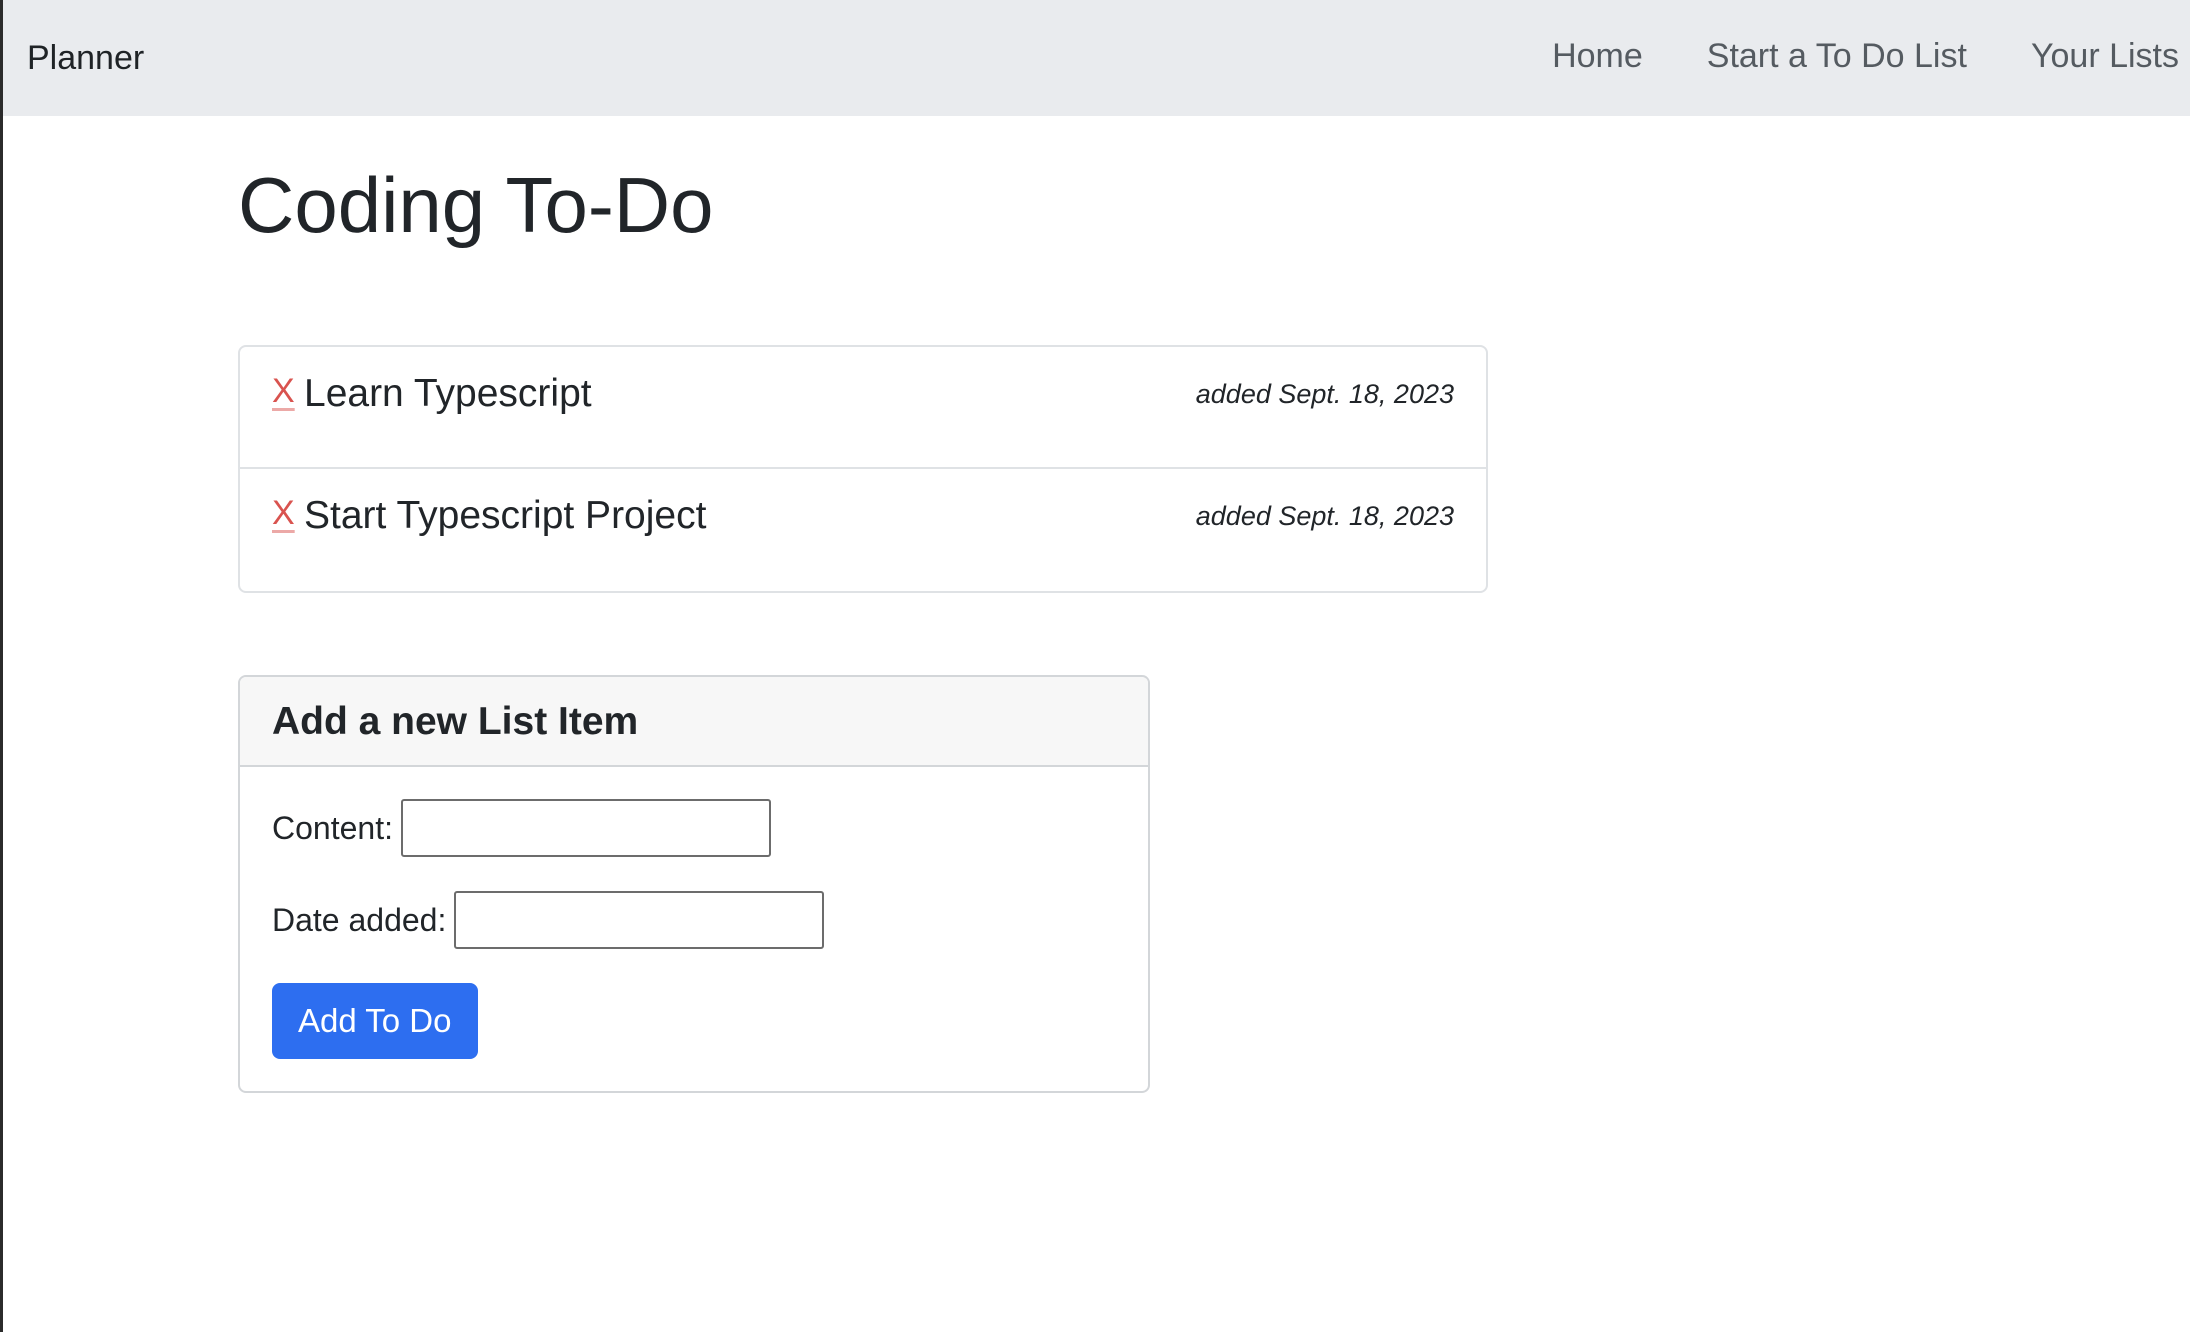 This screenshot has width=2190, height=1332. What do you see at coordinates (639, 920) in the screenshot?
I see `date-input` at bounding box center [639, 920].